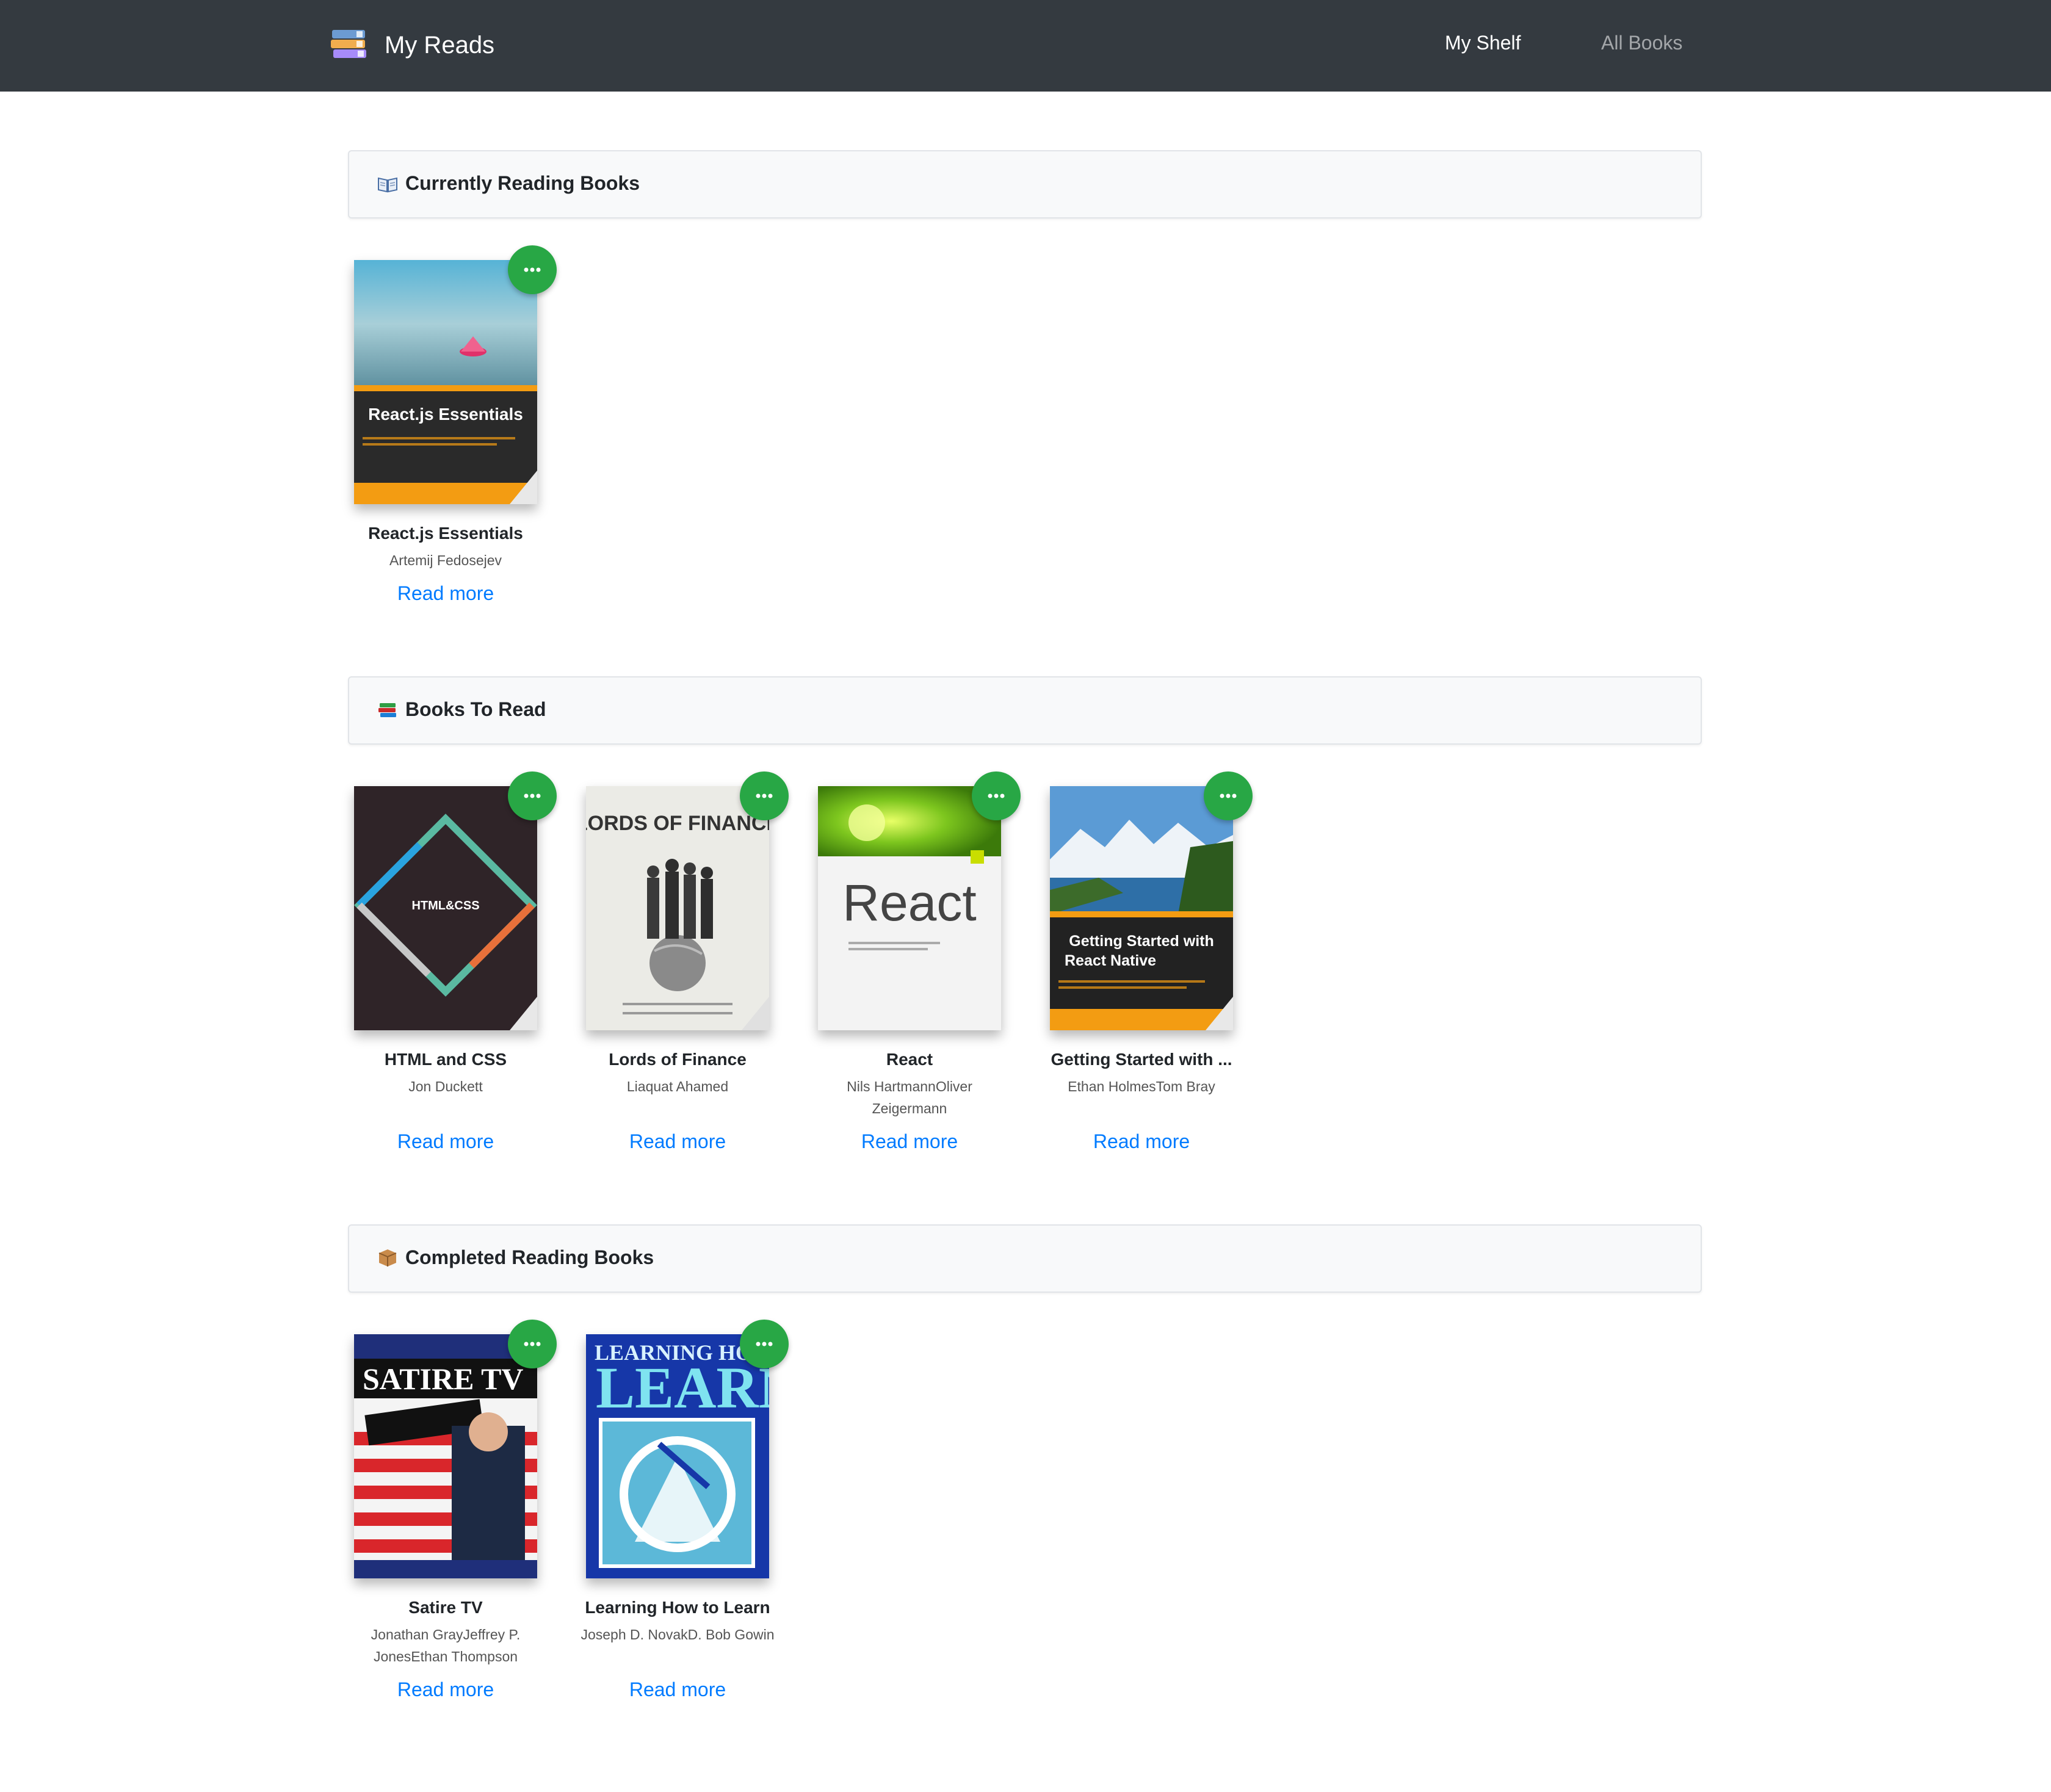 Image resolution: width=2051 pixels, height=1792 pixels. What do you see at coordinates (909, 903) in the screenshot?
I see `svg-text: React` at bounding box center [909, 903].